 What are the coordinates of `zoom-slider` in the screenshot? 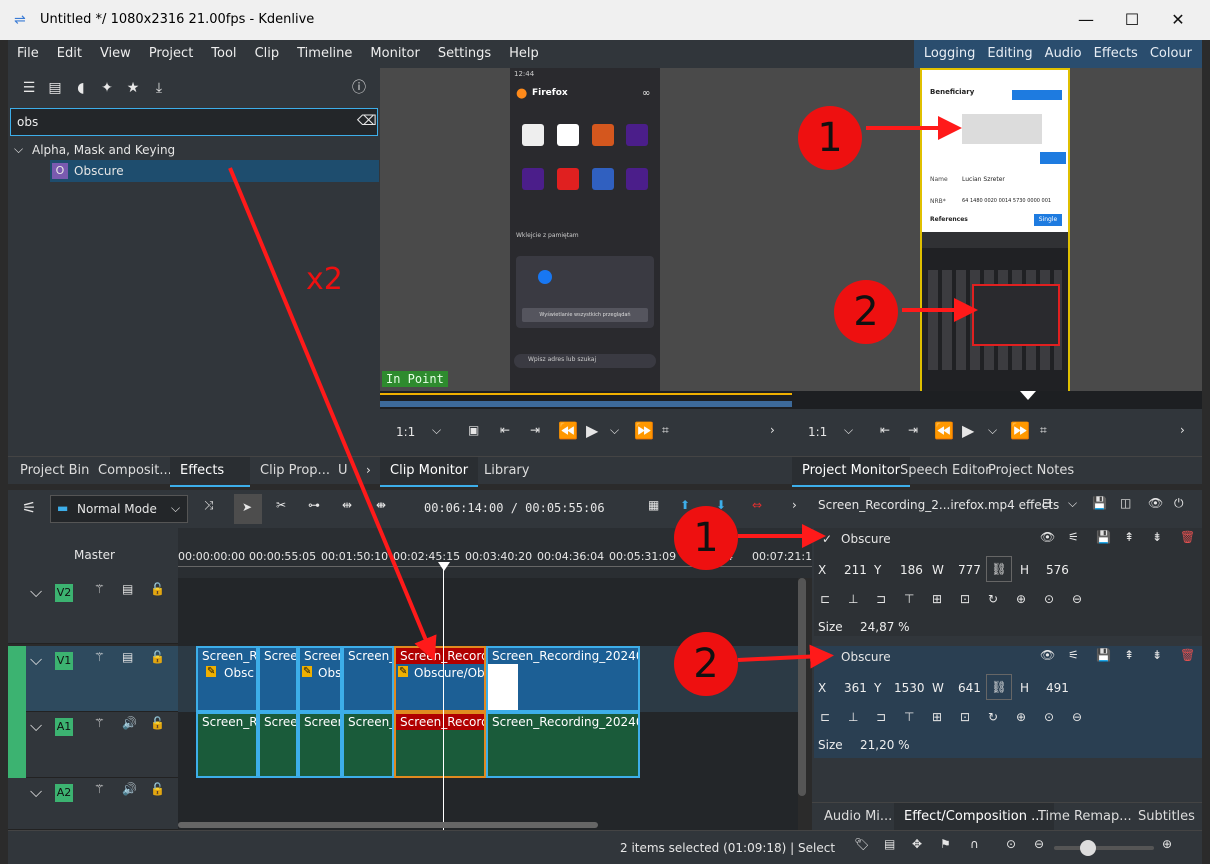 It's located at (1104, 848).